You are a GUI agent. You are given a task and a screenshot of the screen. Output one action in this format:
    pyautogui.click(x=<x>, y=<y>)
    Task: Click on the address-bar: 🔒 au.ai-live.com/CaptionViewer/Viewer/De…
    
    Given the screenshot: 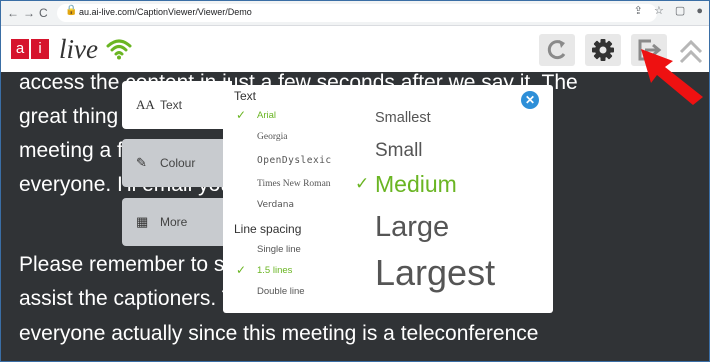 What is the action you would take?
    pyautogui.click(x=357, y=13)
    